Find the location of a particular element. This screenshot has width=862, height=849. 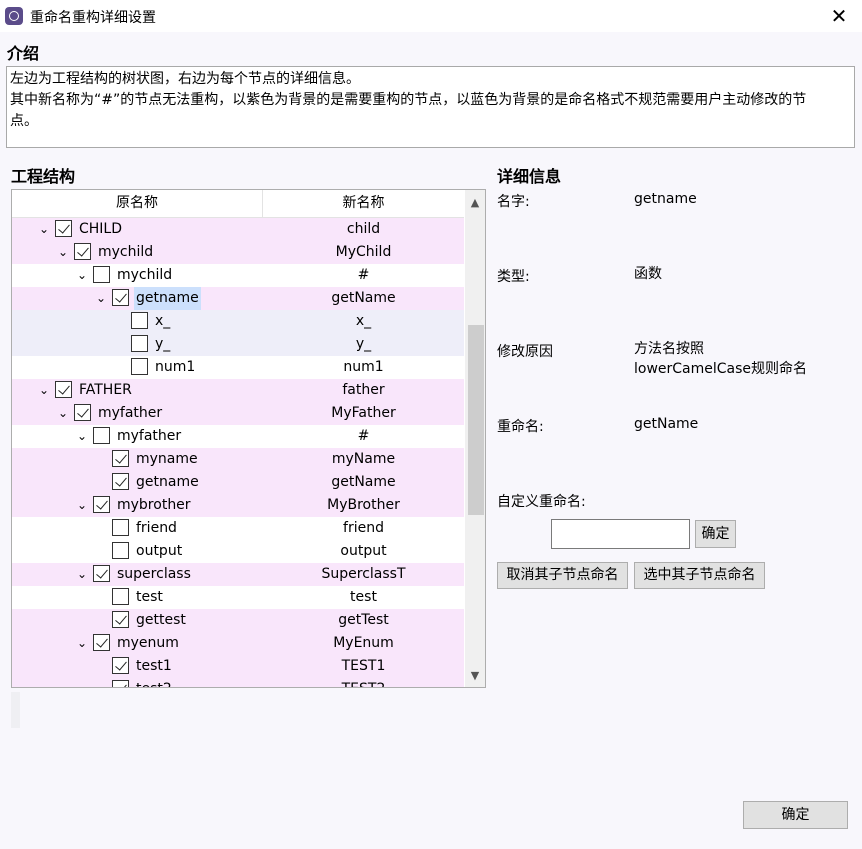

tree-row: ⌄ CHILD child is located at coordinates (238, 229).